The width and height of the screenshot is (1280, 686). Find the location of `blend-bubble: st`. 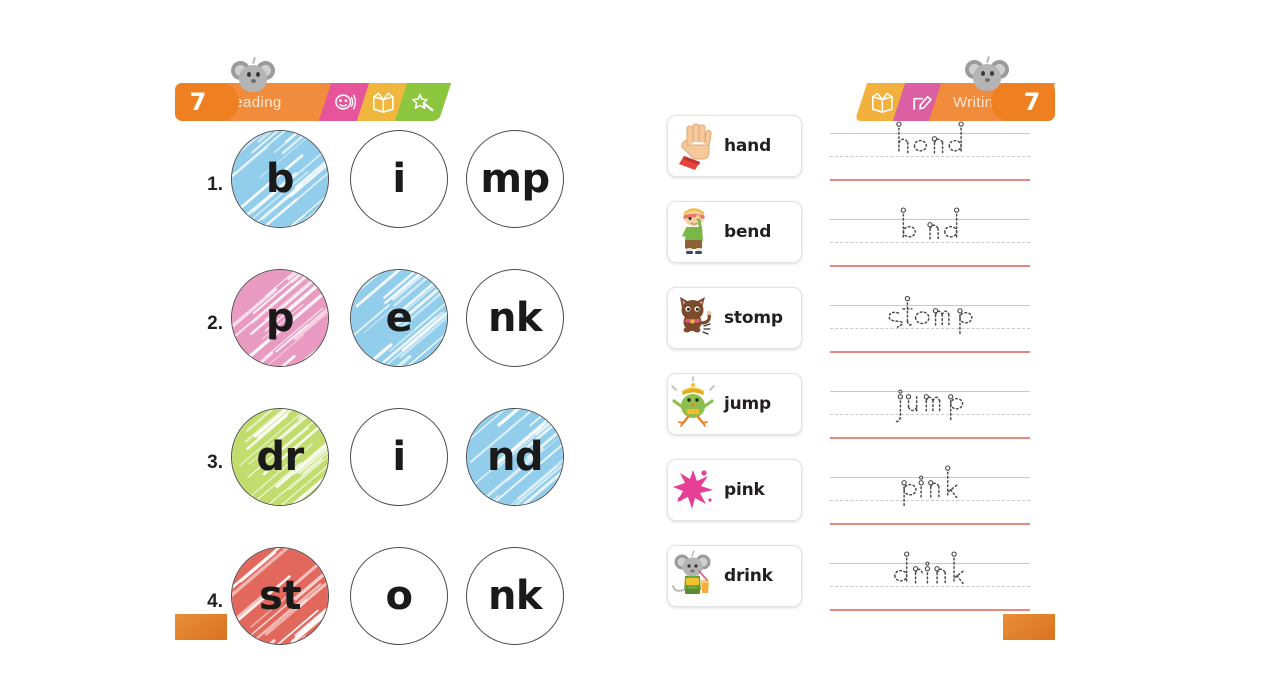

blend-bubble: st is located at coordinates (280, 596).